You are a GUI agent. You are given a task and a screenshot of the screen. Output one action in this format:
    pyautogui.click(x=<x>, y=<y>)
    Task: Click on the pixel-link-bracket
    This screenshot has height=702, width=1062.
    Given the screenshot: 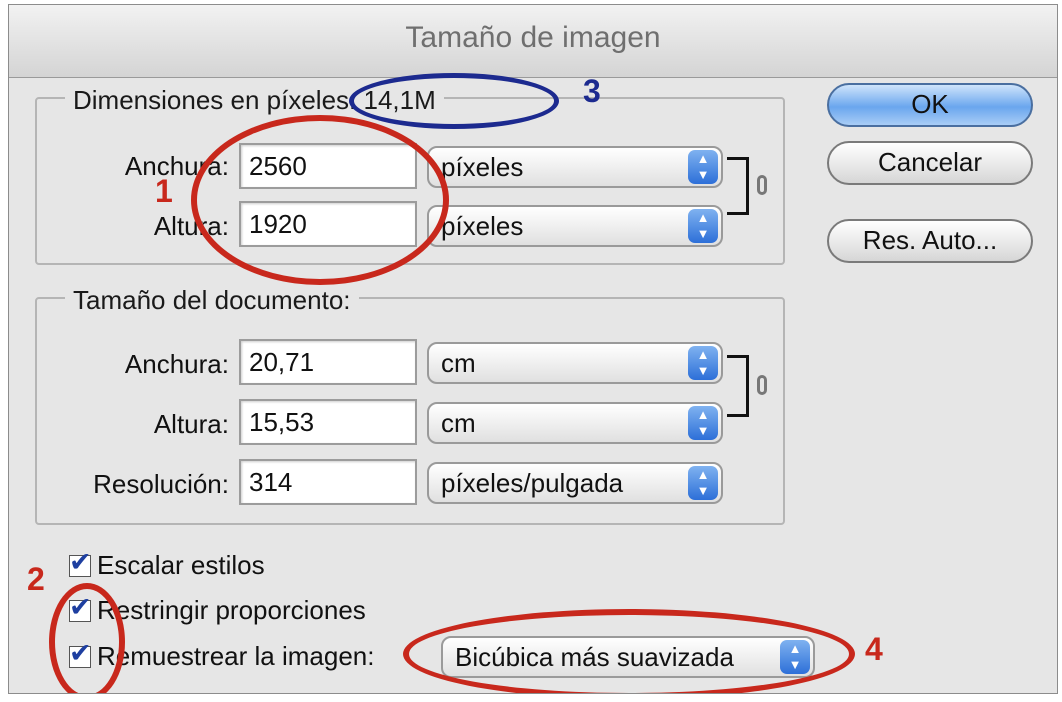 What is the action you would take?
    pyautogui.click(x=738, y=186)
    